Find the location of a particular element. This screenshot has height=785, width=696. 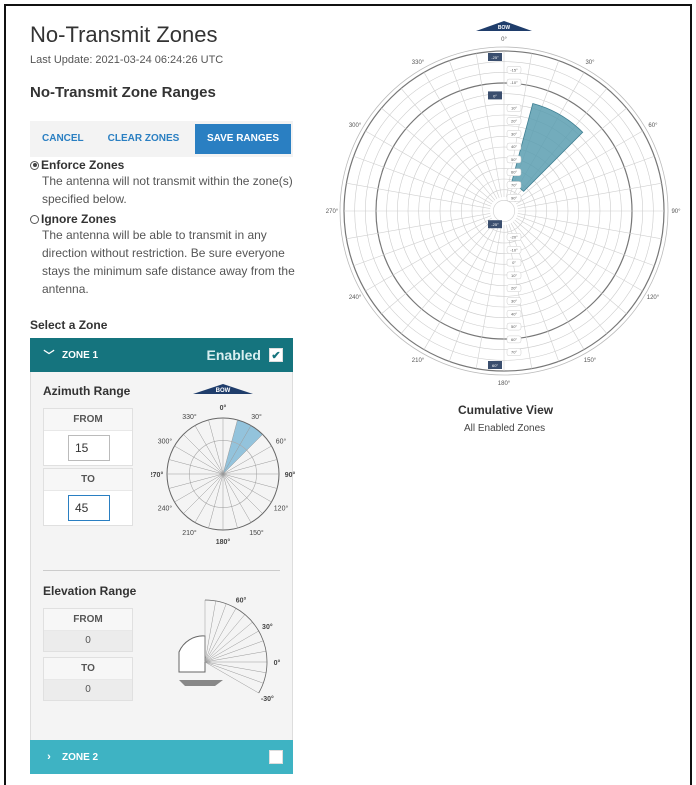

elevation-from-box: FROM 0 is located at coordinates (88, 630).